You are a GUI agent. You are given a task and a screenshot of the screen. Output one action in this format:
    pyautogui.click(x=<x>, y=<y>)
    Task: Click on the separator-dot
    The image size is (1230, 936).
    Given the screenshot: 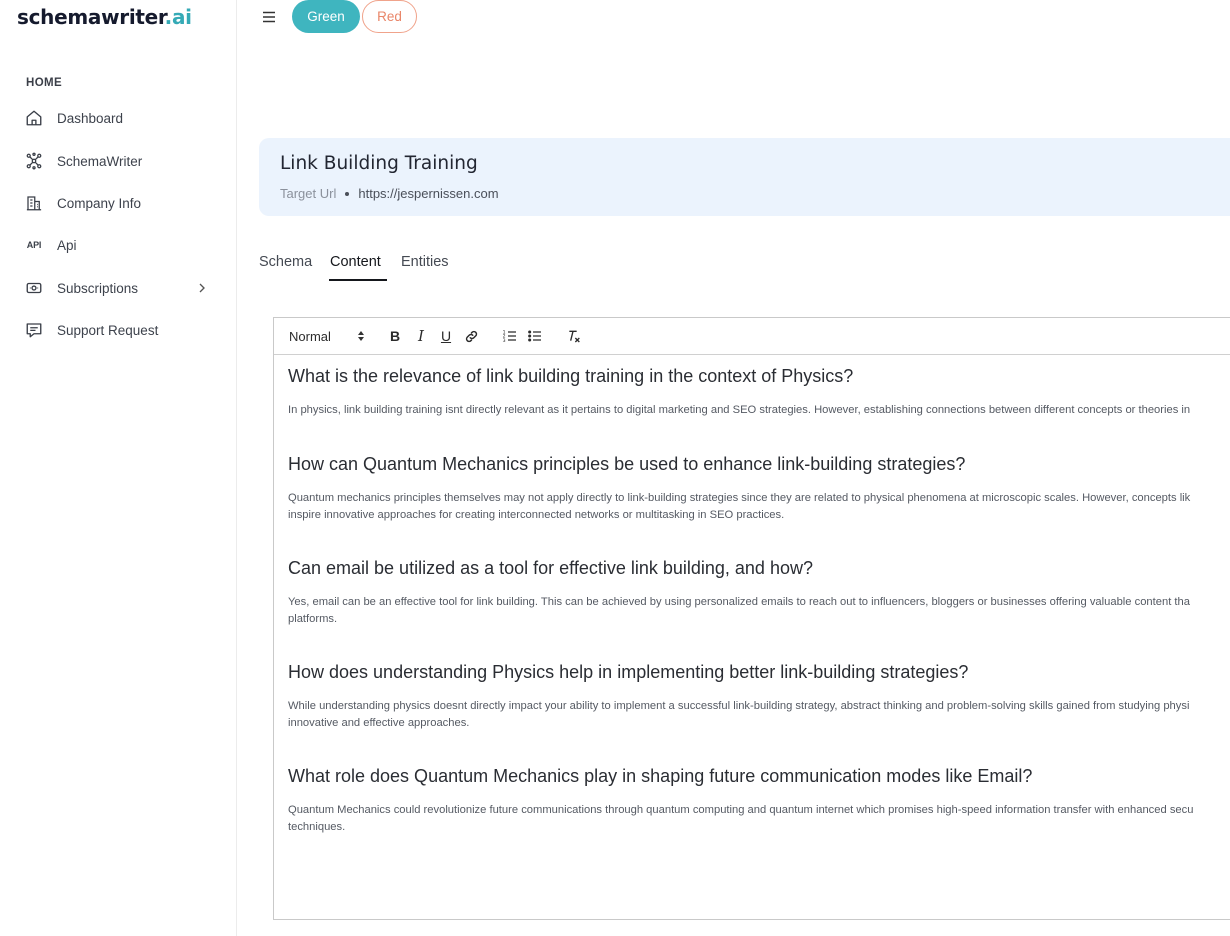 What is the action you would take?
    pyautogui.click(x=347, y=193)
    